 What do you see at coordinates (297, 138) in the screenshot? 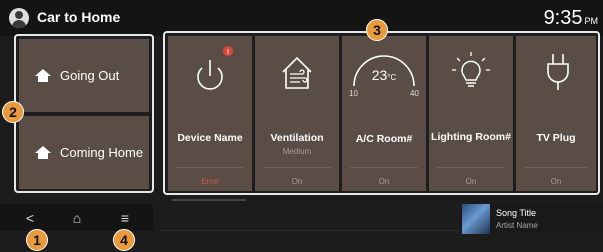
I see `ventilation-label: Ventilation` at bounding box center [297, 138].